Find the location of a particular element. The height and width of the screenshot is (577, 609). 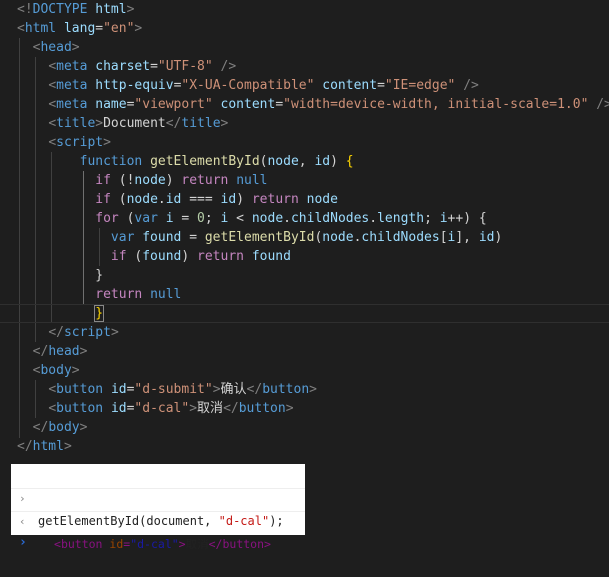

console-output-row: ‹ <button id="d-cal">取消</button> is located at coordinates (158, 519).